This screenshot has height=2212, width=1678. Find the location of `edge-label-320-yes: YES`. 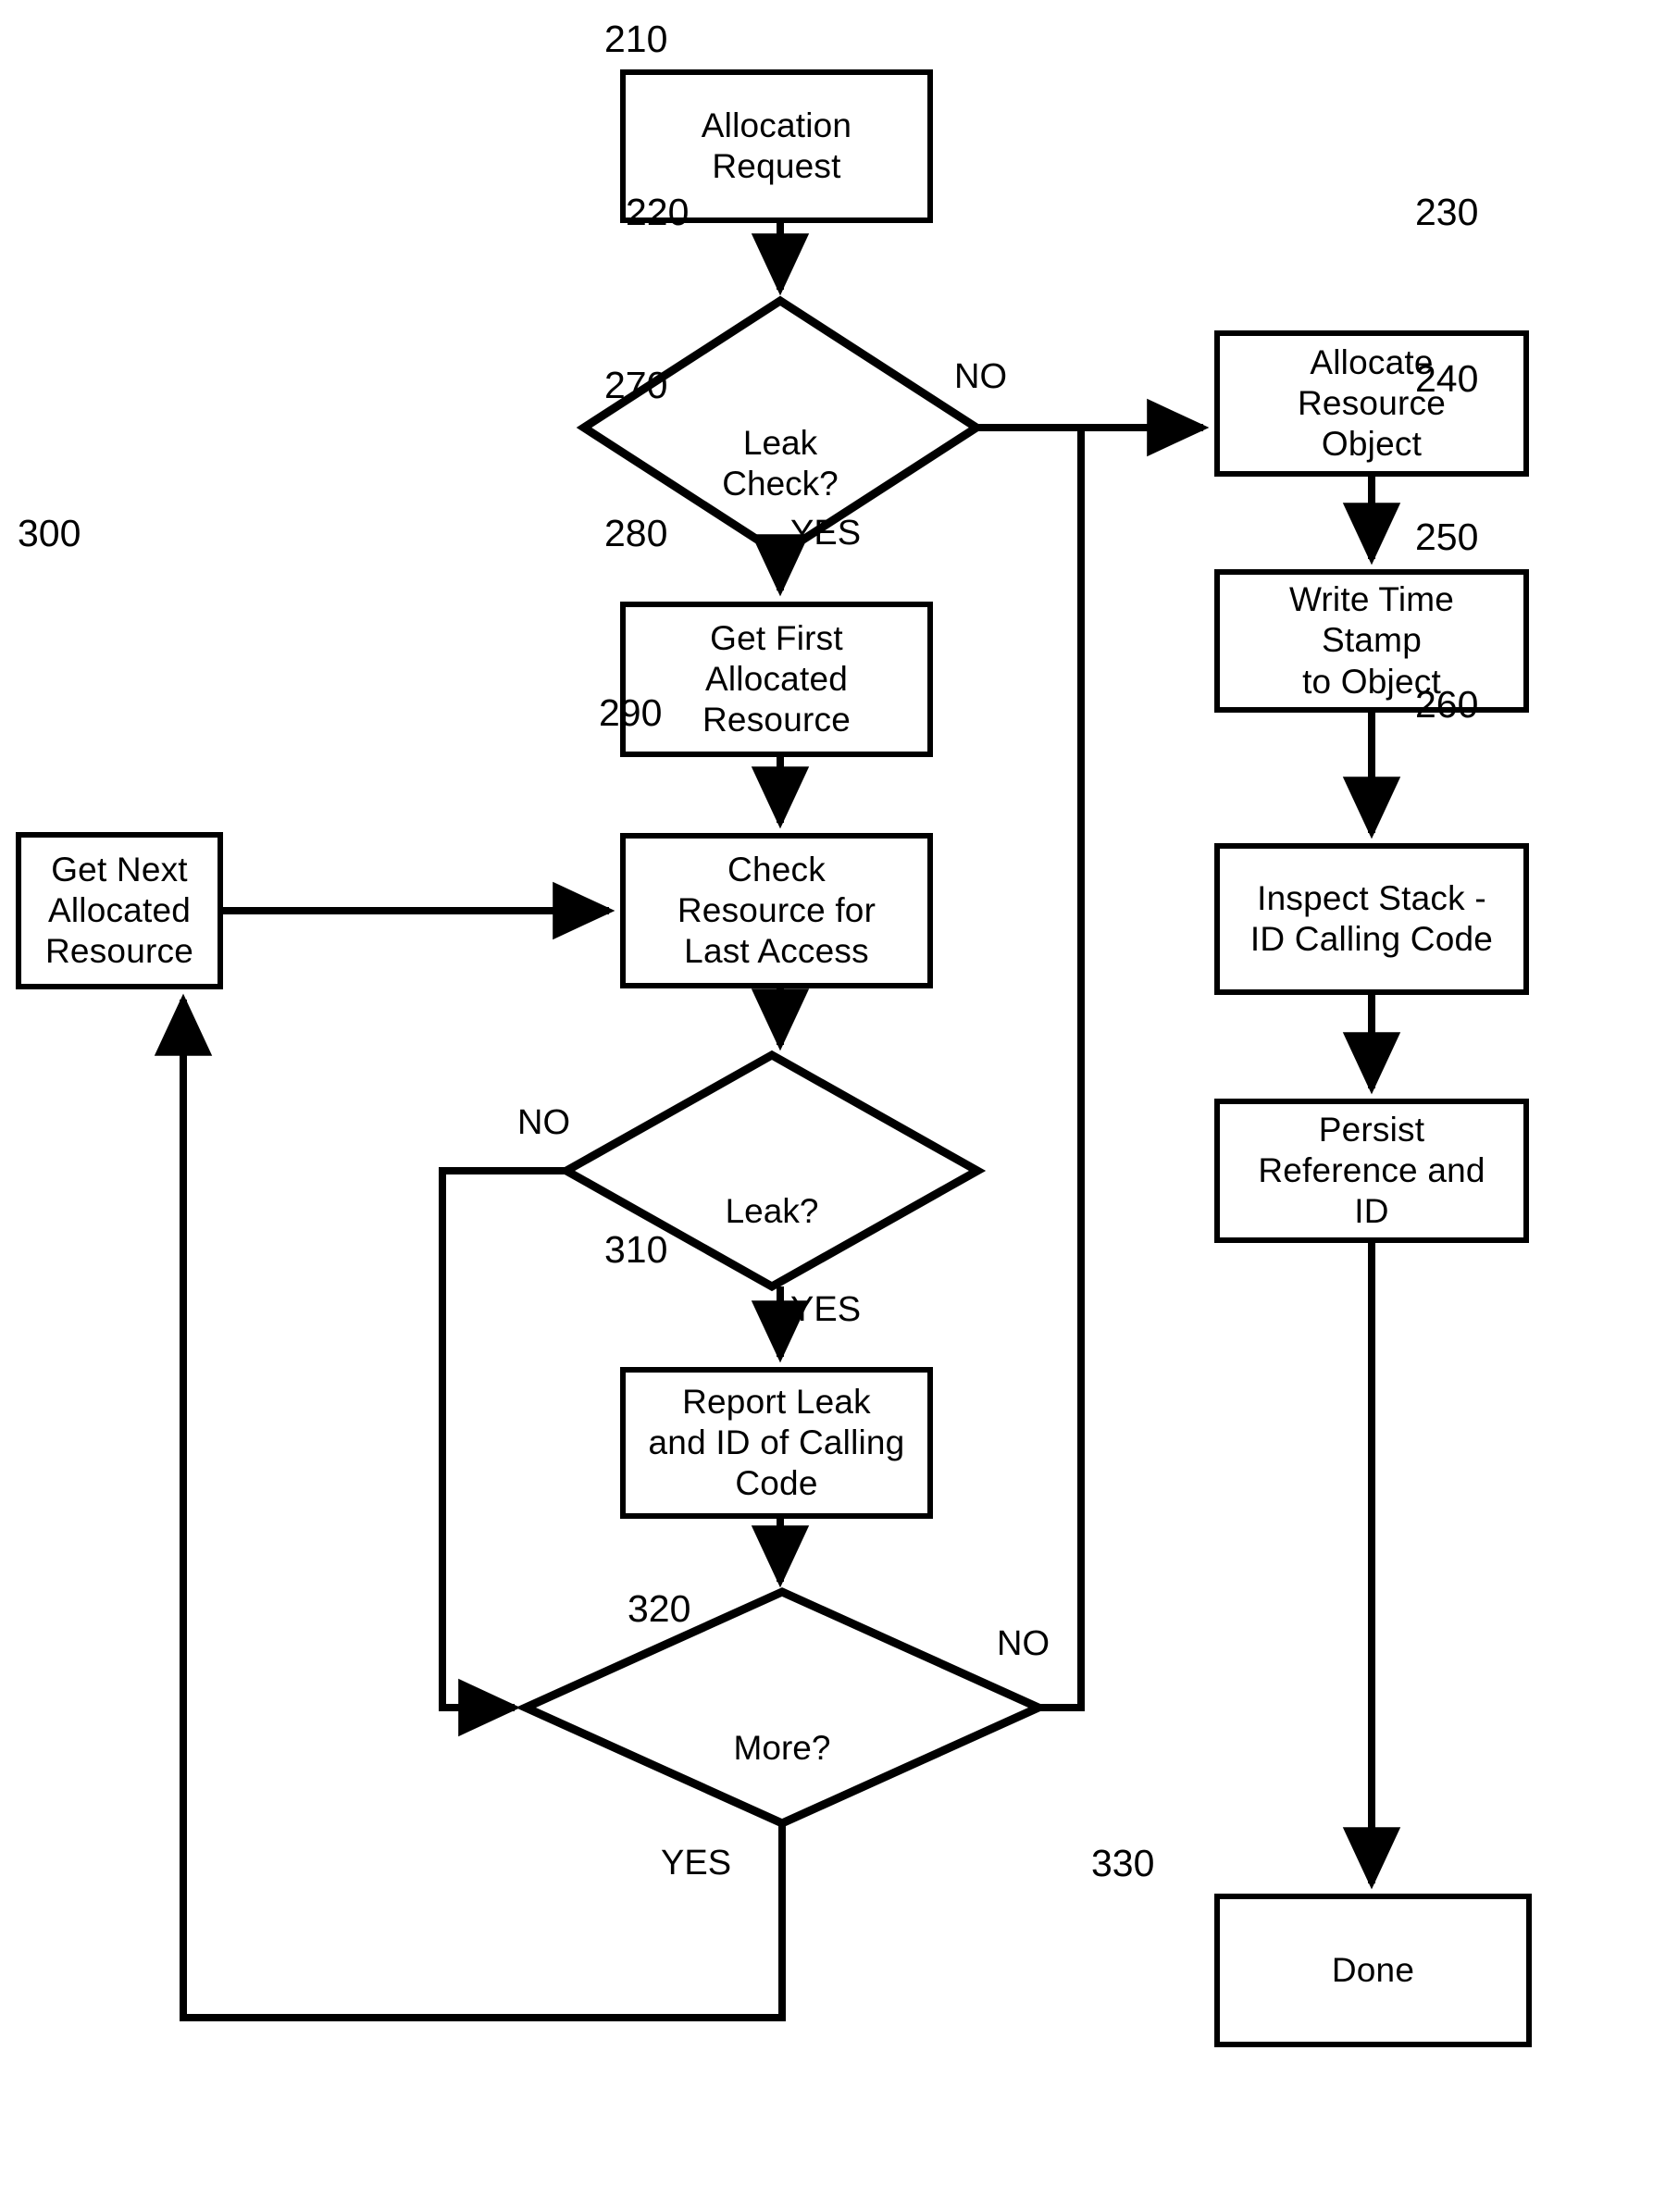

edge-label-320-yes: YES is located at coordinates (696, 1863).